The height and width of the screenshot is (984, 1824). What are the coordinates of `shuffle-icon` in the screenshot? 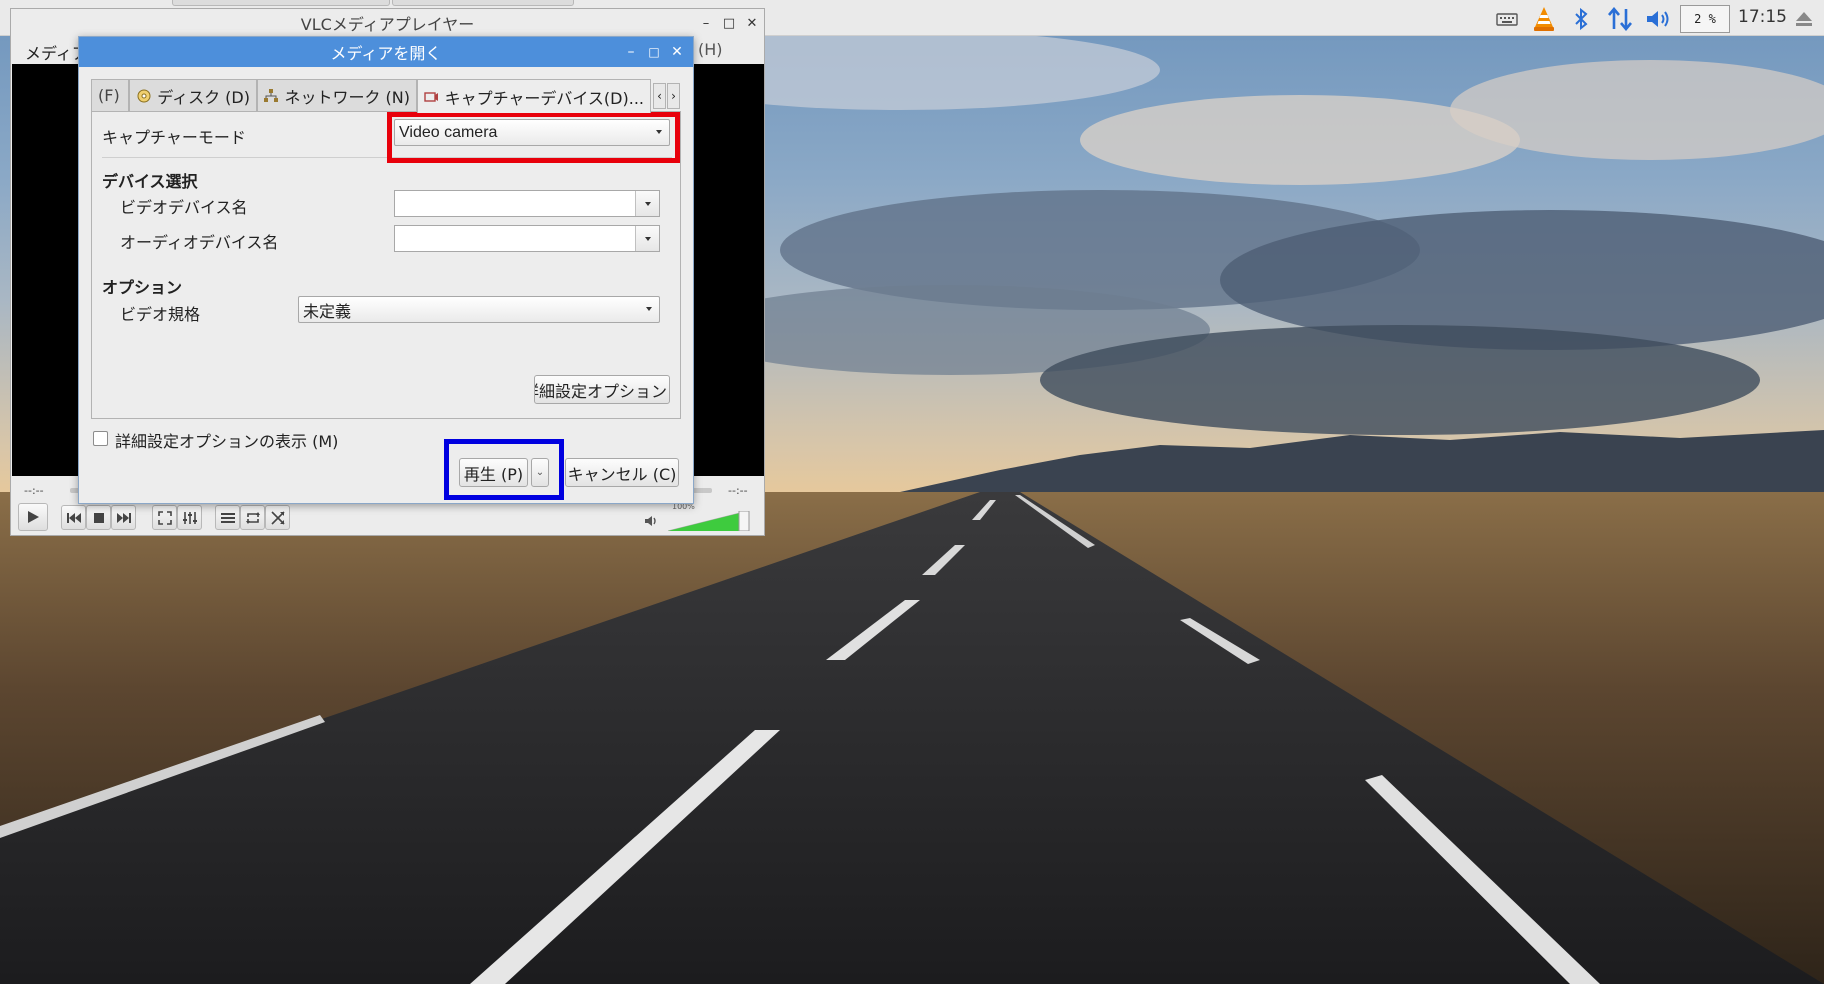 It's located at (277, 517).